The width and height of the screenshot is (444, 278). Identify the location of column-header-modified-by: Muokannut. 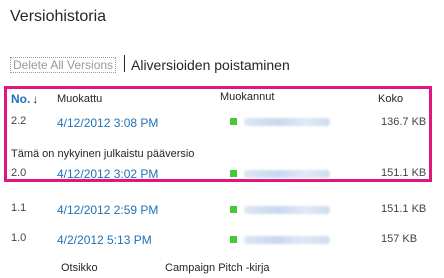
(247, 97).